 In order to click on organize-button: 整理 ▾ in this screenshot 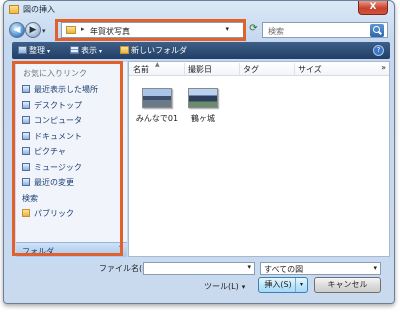, I will do `click(34, 50)`.